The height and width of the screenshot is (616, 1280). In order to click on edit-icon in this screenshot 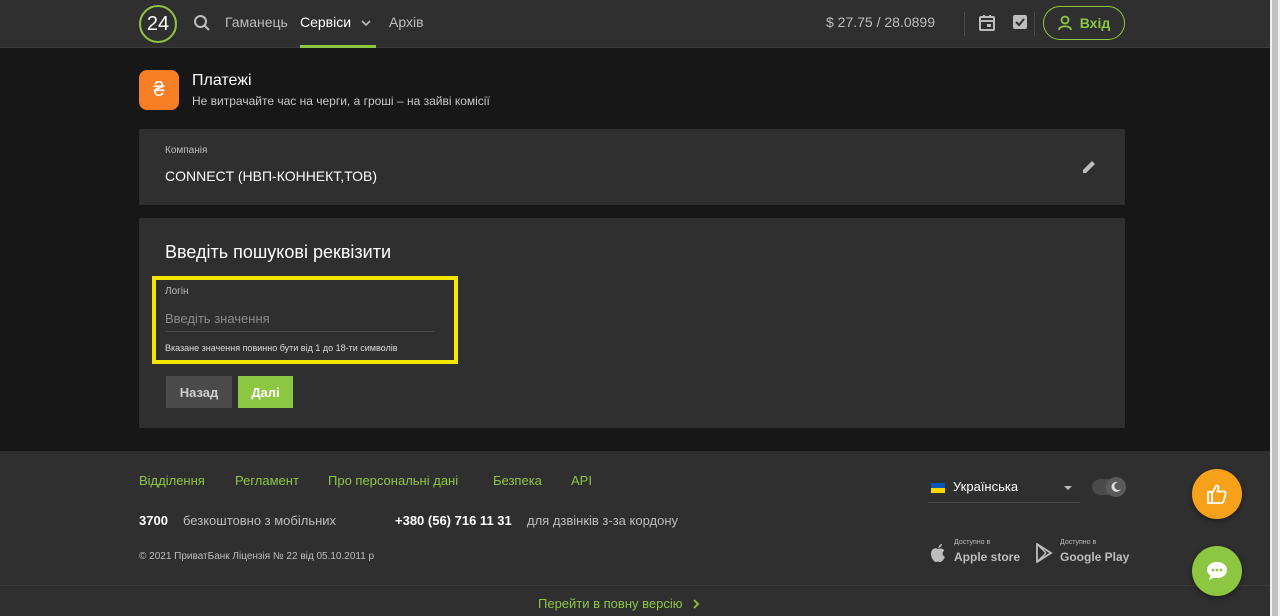, I will do `click(1089, 167)`.